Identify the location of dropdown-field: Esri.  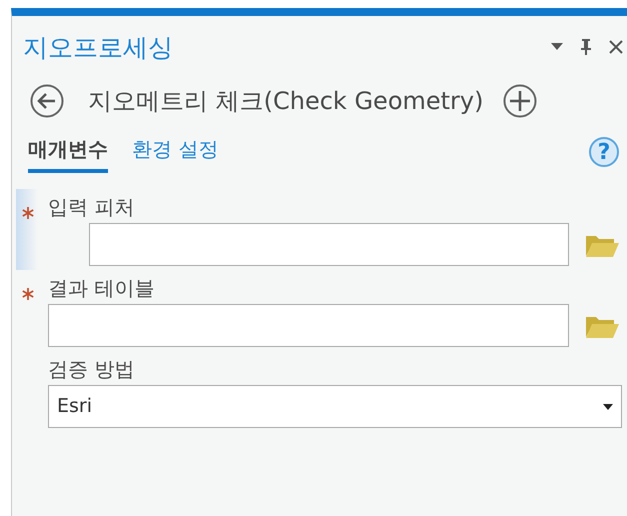
(335, 406).